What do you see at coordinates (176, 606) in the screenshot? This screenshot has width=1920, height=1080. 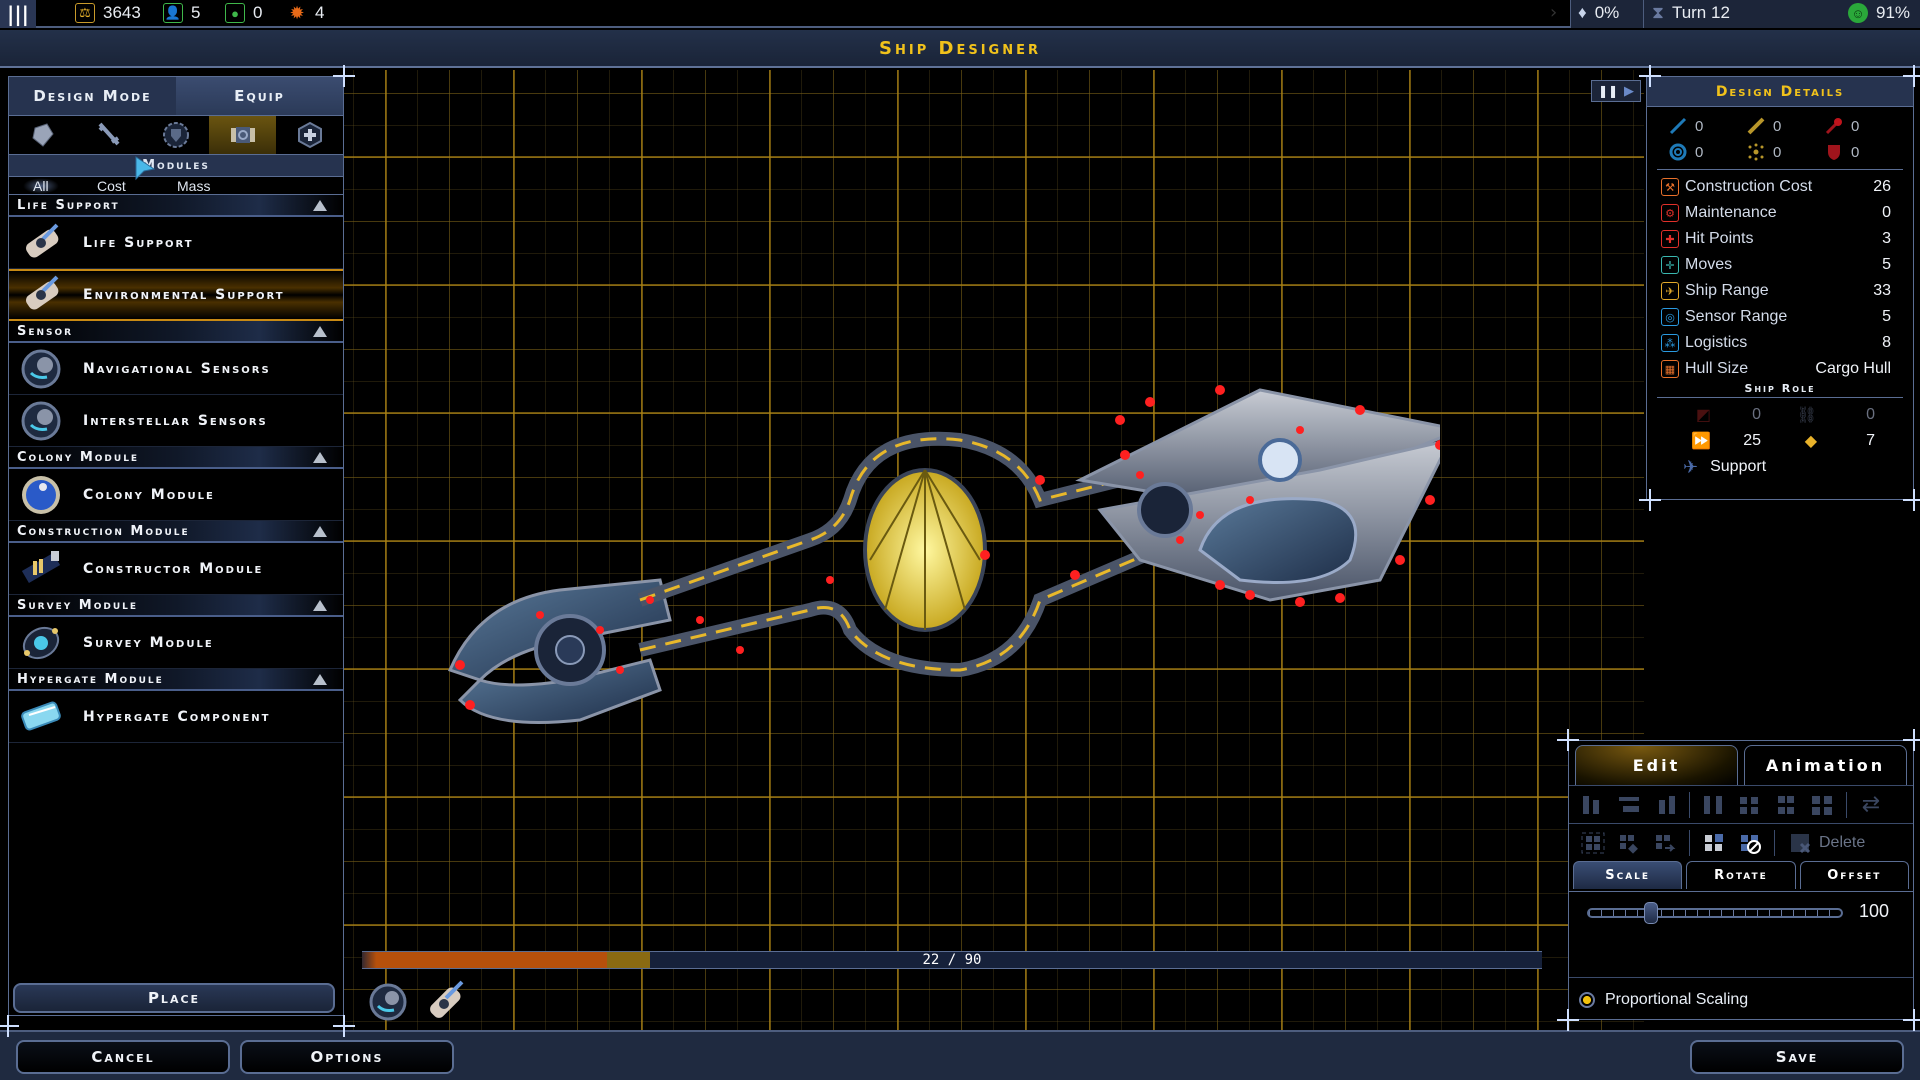 I see `group-header-survey-module: Survey Module` at bounding box center [176, 606].